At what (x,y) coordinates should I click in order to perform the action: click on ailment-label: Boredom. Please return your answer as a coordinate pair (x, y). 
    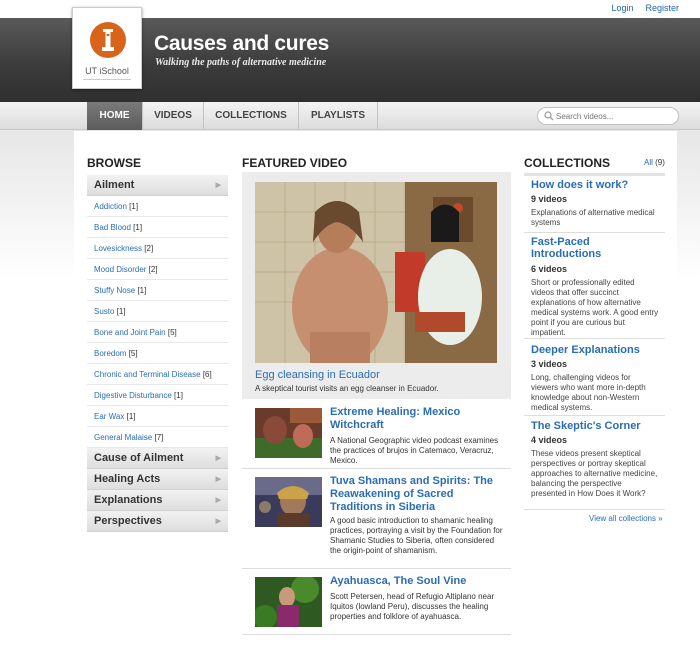
    Looking at the image, I should click on (110, 353).